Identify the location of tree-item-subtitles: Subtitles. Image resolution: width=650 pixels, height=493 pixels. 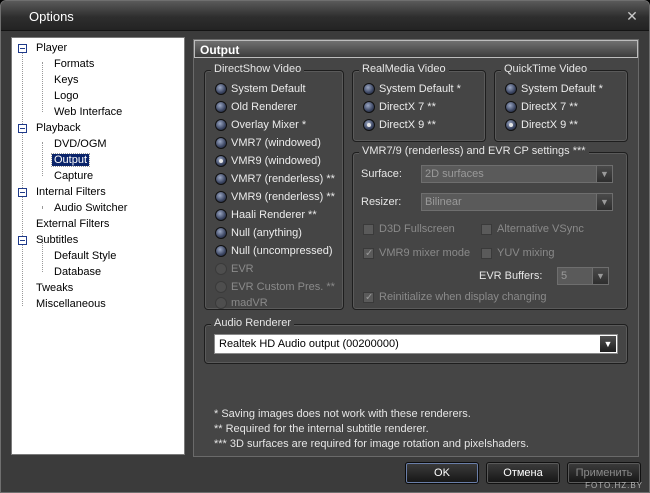
(57, 240).